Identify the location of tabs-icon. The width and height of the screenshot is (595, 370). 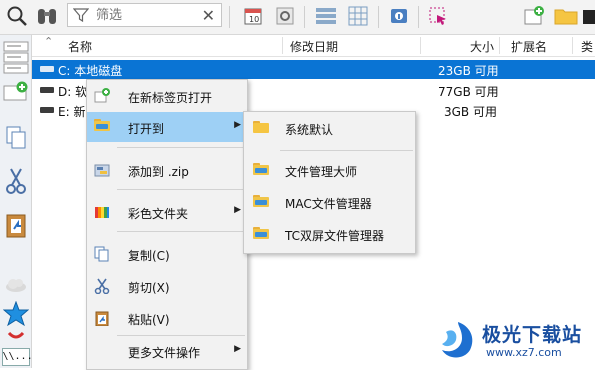
(15, 58).